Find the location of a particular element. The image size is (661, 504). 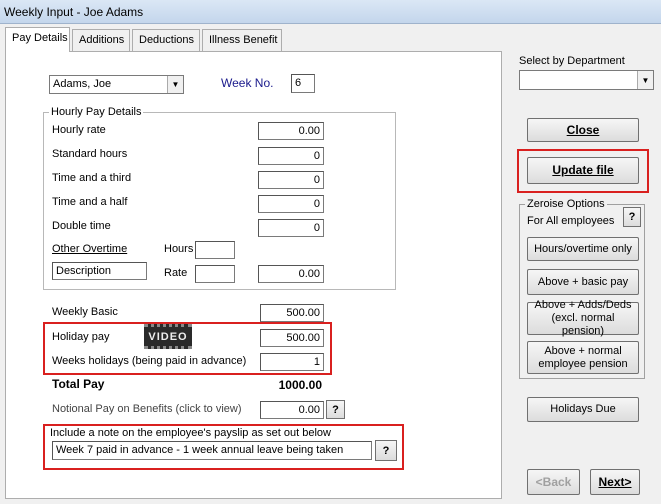

overtime-rate-label: Rate is located at coordinates (176, 273).